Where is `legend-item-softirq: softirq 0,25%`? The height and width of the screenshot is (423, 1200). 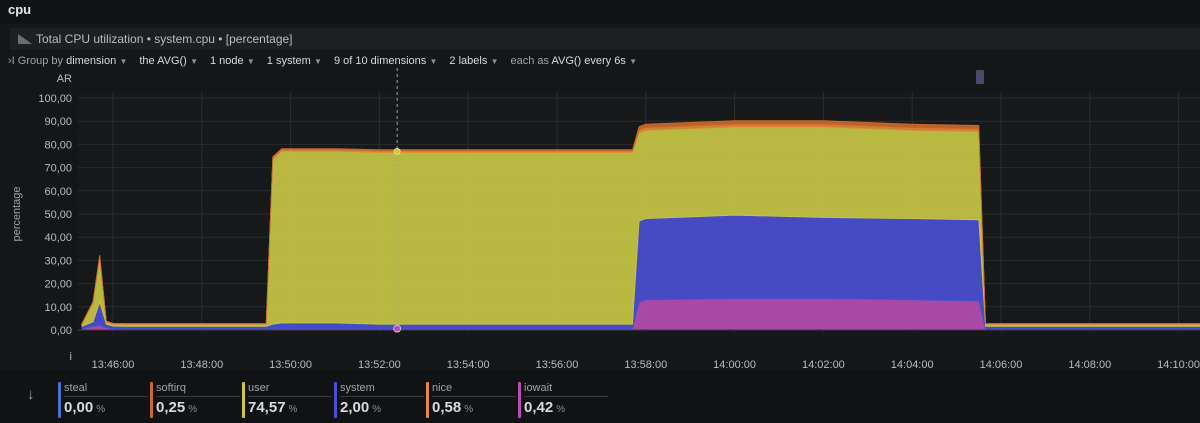
legend-item-softirq: softirq 0,25% is located at coordinates (195, 401).